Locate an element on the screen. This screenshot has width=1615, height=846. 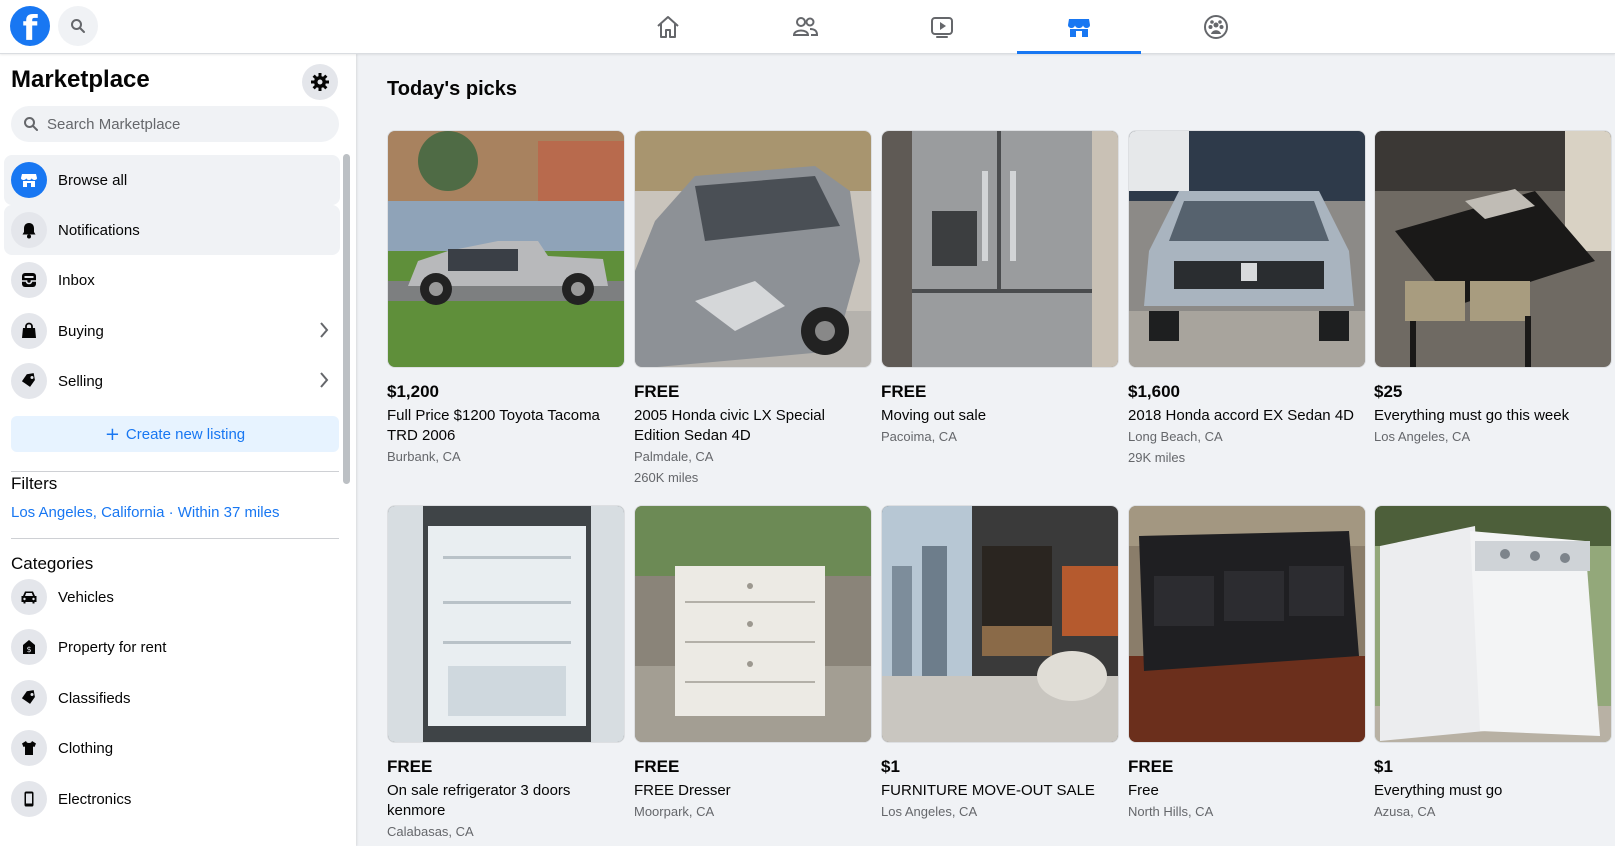
sidebar-item-label: Notifications is located at coordinates (99, 230).